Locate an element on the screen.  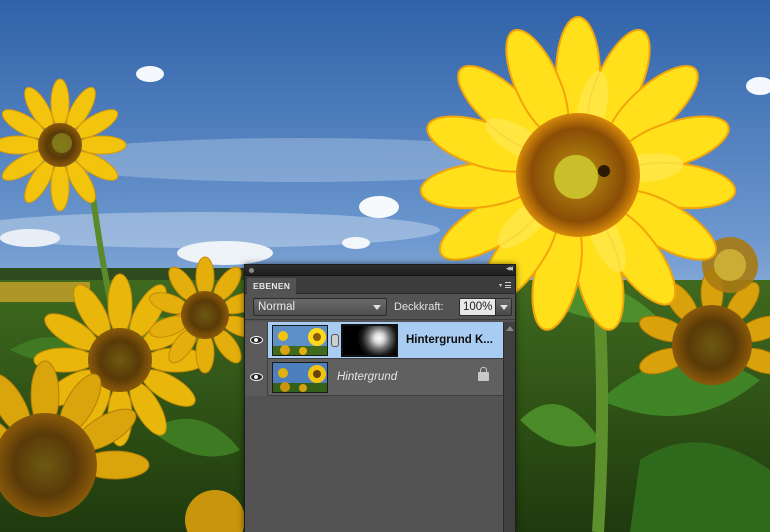
layer-controls: Normal Deckkraft: 100% is located at coordinates (380, 307).